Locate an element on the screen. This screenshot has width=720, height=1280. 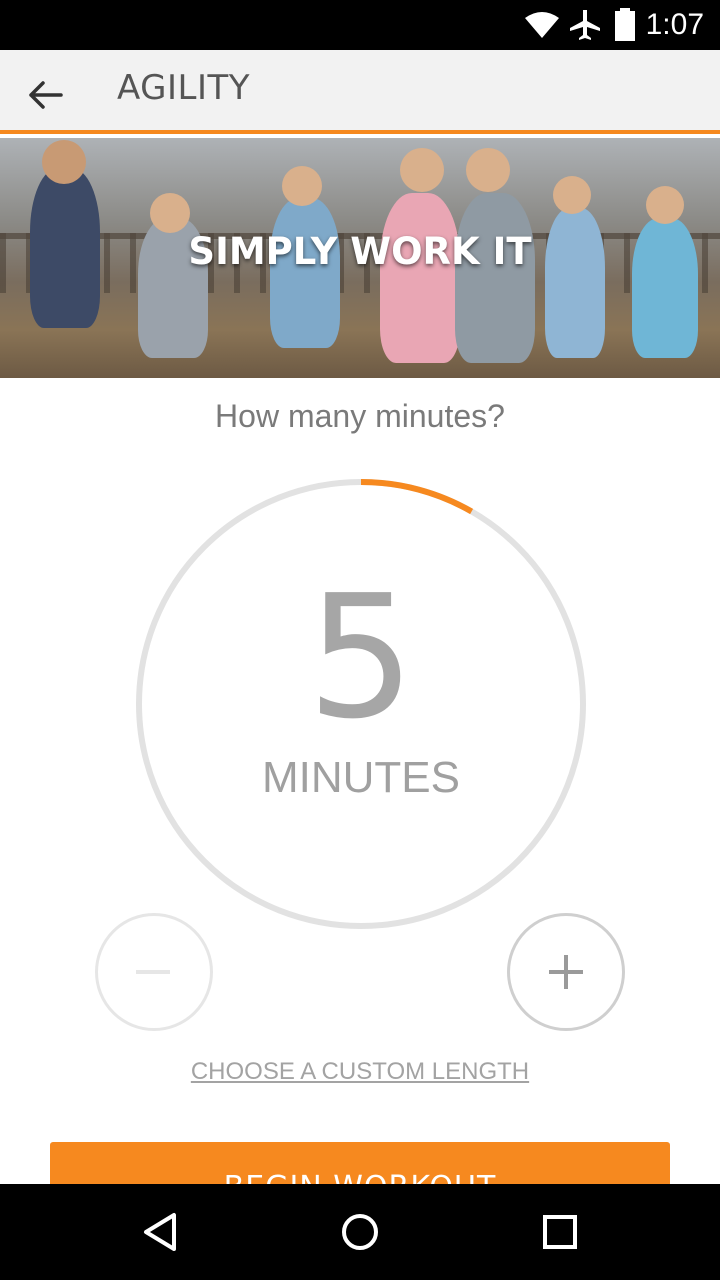
increase-button is located at coordinates (566, 972).